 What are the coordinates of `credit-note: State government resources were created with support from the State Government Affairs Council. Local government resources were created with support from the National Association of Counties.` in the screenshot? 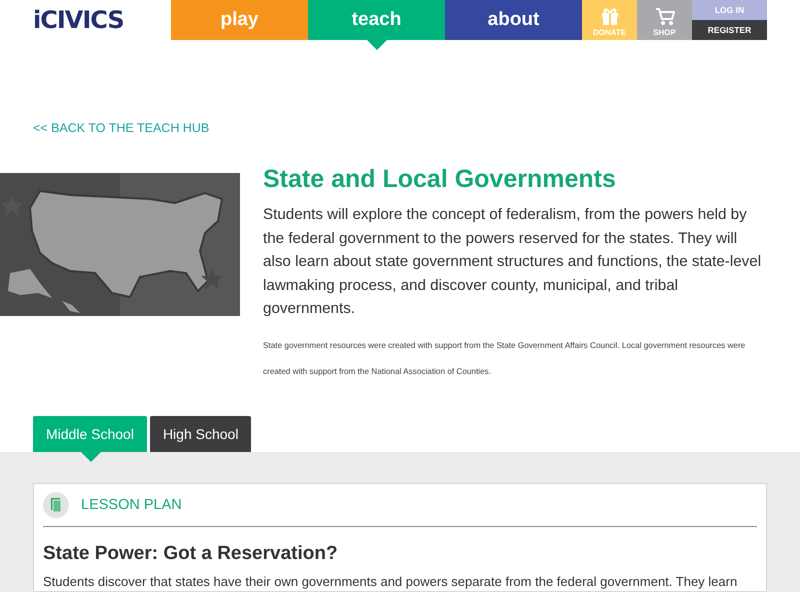 It's located at (504, 359).